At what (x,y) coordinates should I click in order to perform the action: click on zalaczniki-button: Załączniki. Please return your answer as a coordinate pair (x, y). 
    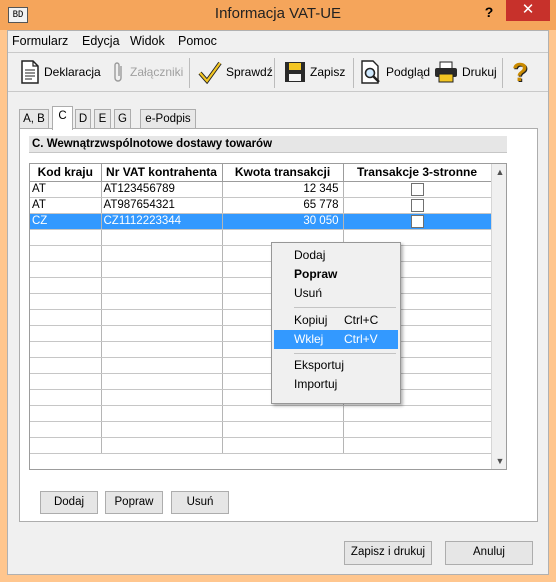
    Looking at the image, I should click on (147, 72).